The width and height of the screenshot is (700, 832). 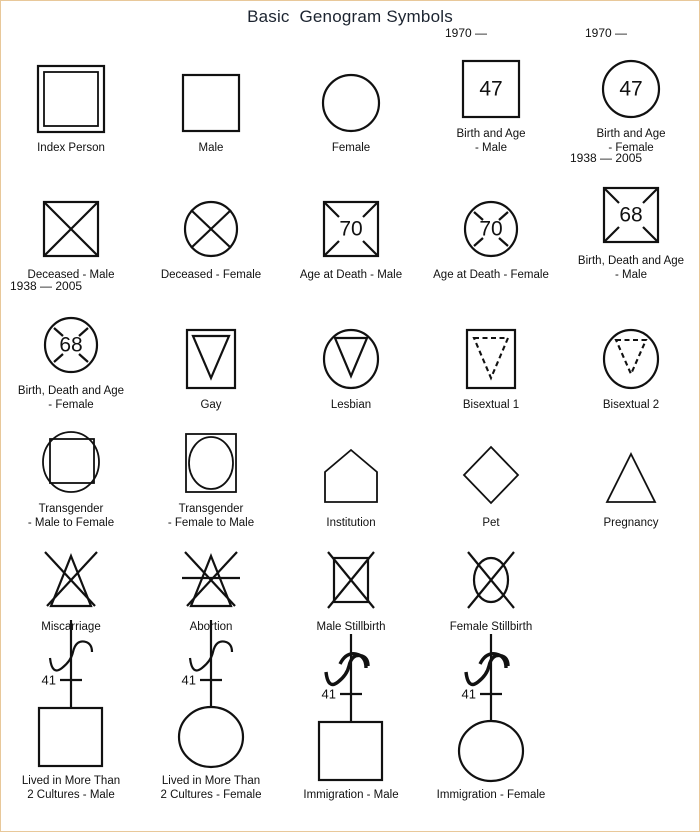 I want to click on transgender-male-to-female-glyph, so click(x=71, y=460).